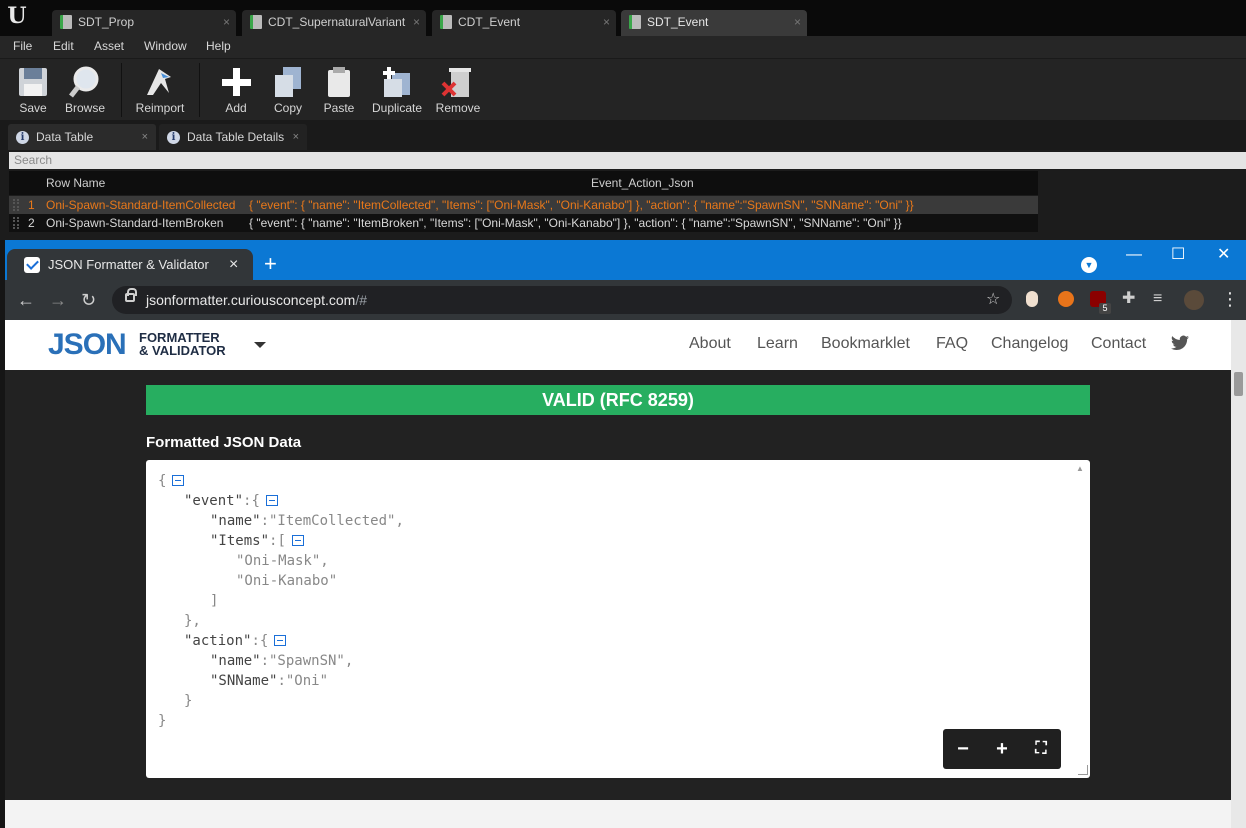 The width and height of the screenshot is (1246, 828). What do you see at coordinates (159, 82) in the screenshot?
I see `reimport-icon` at bounding box center [159, 82].